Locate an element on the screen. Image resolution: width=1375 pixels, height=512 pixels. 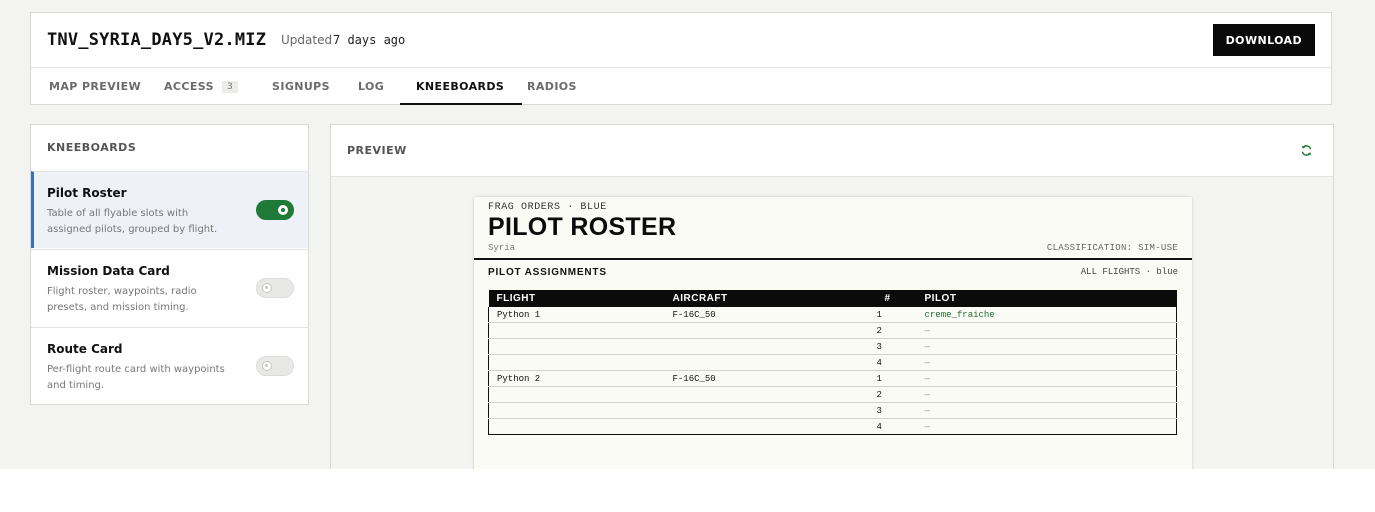
tab-label: RADIOS is located at coordinates (552, 86).